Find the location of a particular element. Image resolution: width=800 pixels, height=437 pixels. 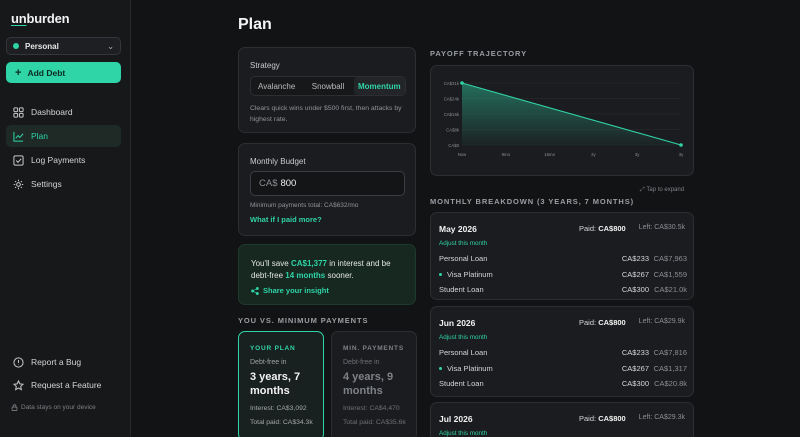

savings-months: 14 months is located at coordinates (305, 275).